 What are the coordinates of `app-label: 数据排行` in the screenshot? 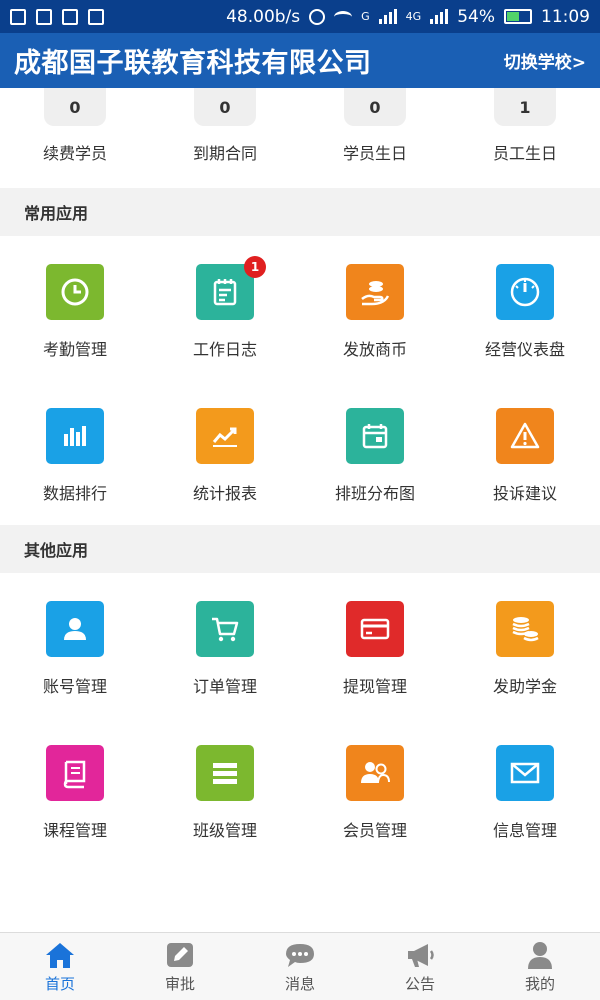 It's located at (74, 493).